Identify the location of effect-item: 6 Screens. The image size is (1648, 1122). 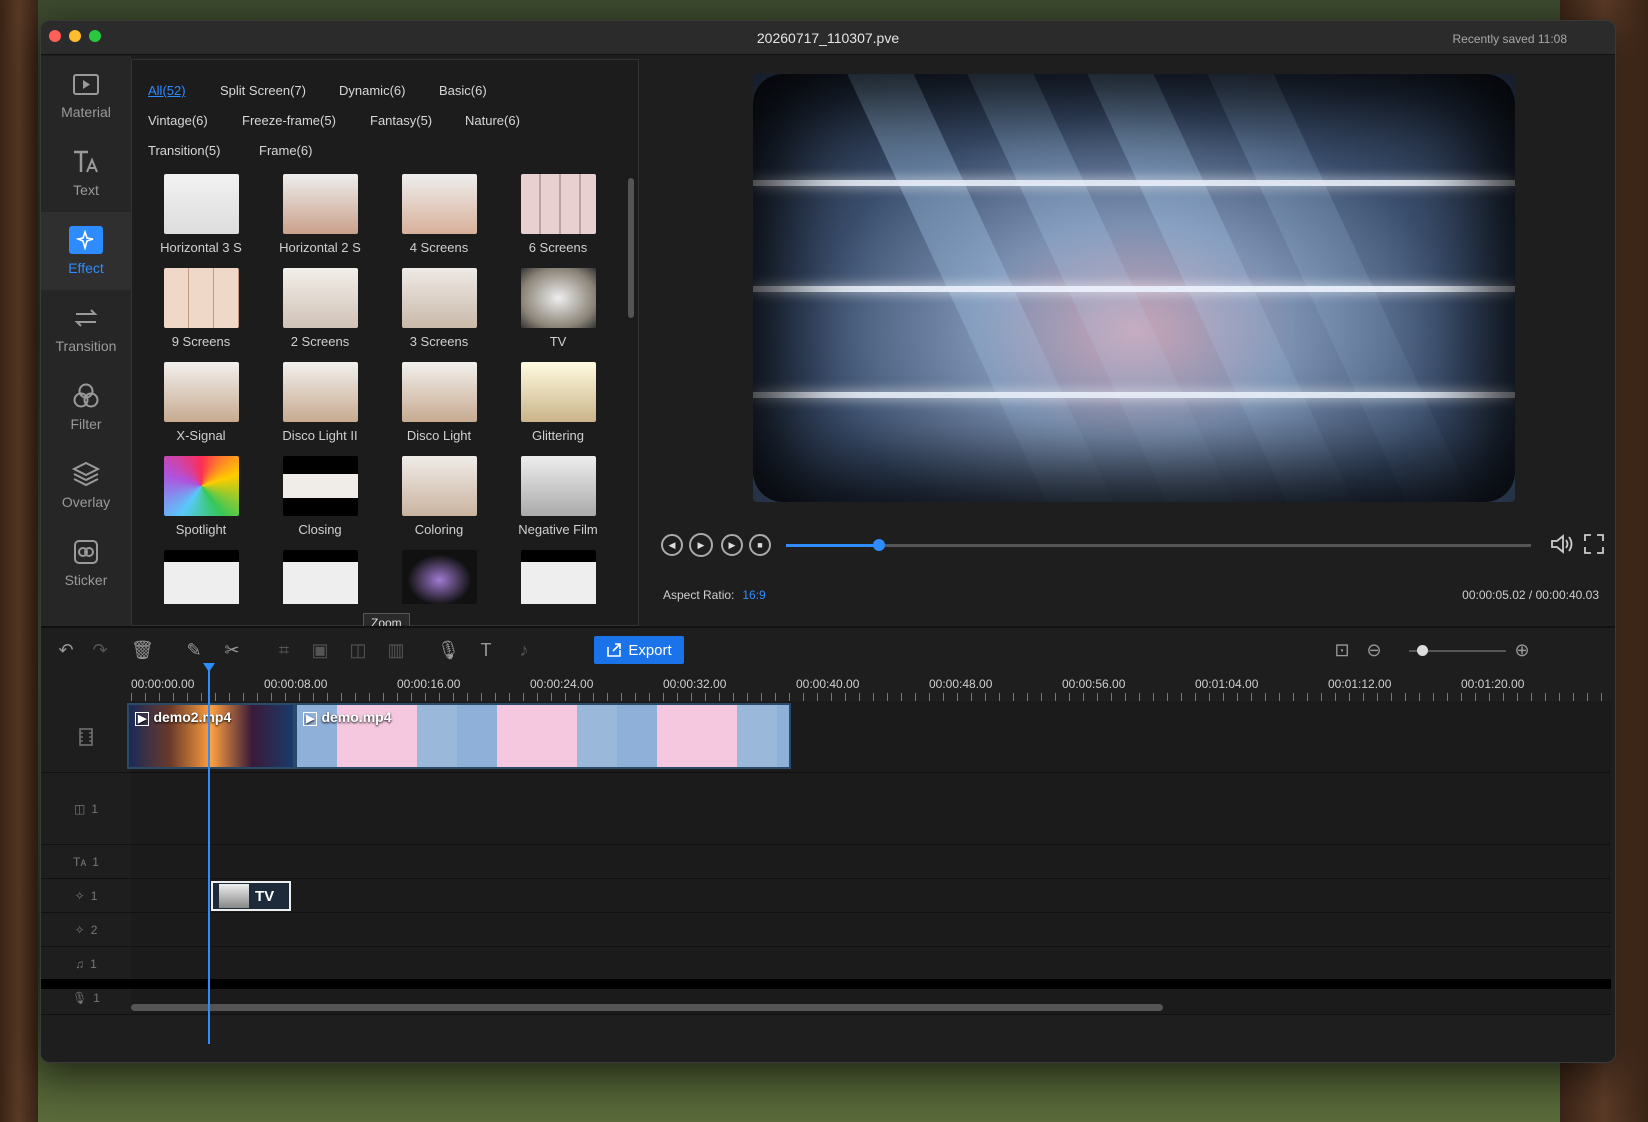
(558, 214).